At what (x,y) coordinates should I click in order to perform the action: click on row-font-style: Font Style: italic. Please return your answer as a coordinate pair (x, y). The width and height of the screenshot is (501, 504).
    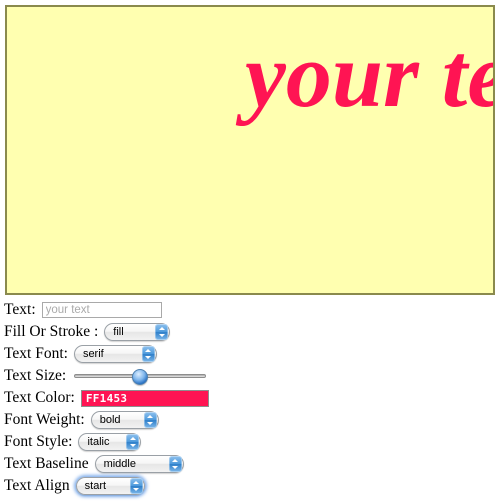
    Looking at the image, I should click on (250, 442).